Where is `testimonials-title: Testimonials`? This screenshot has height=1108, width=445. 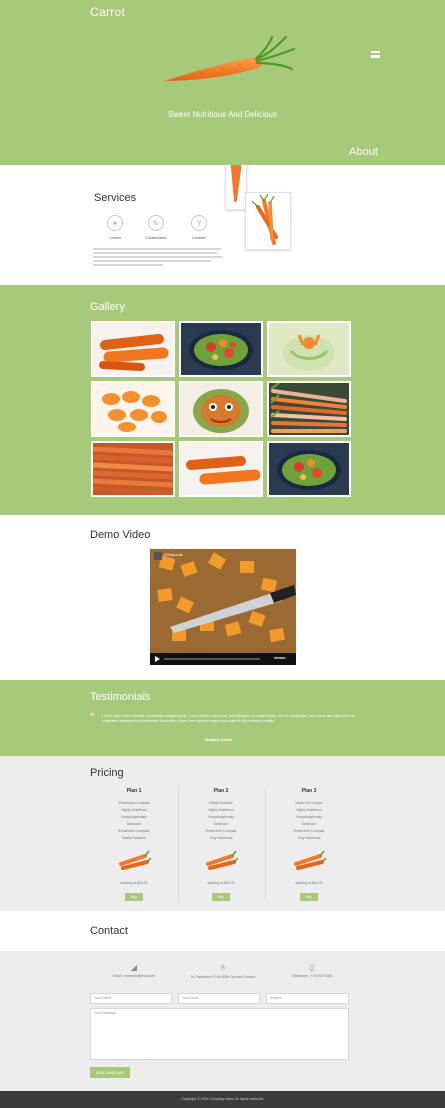 testimonials-title: Testimonials is located at coordinates (120, 697).